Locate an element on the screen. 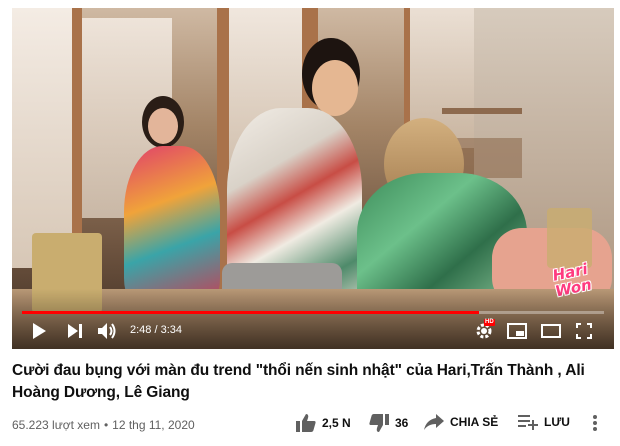 This screenshot has height=446, width=620. next-button is located at coordinates (75, 331).